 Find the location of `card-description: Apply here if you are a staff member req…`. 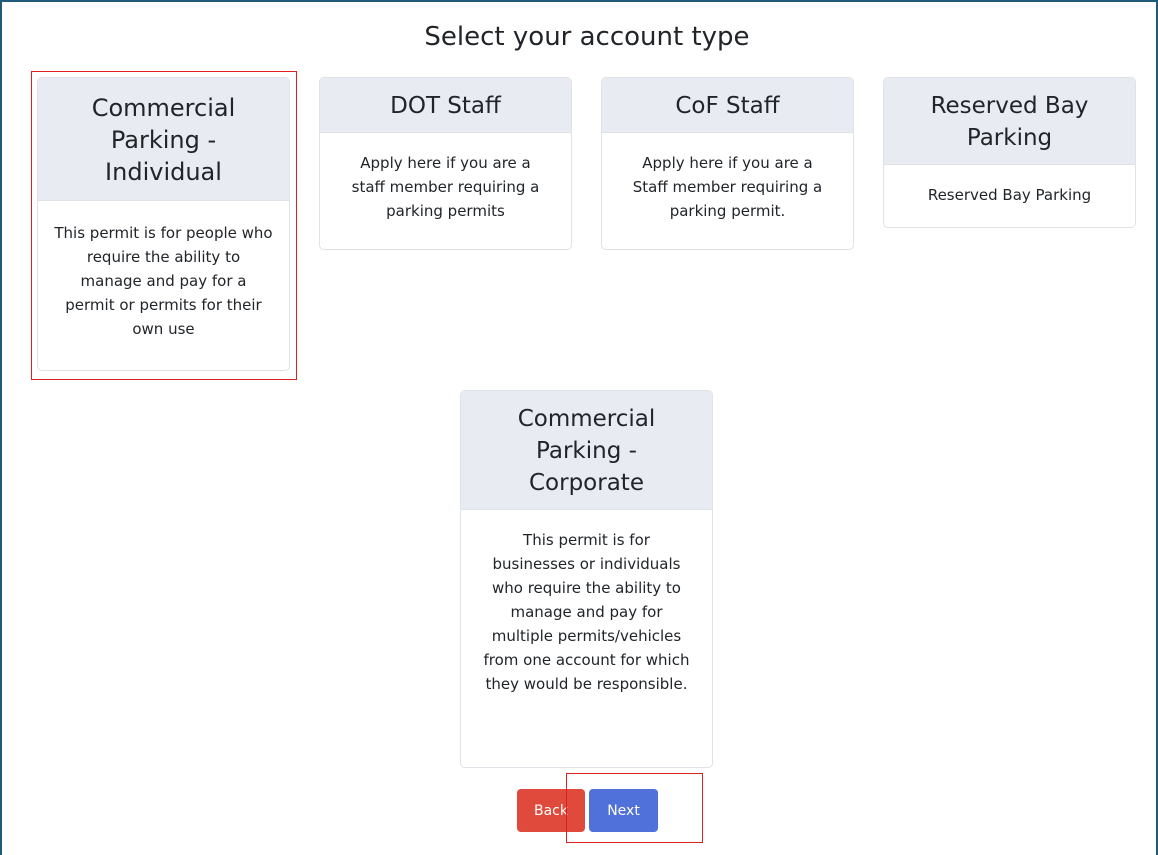

card-description: Apply here if you are a staff member req… is located at coordinates (445, 187).